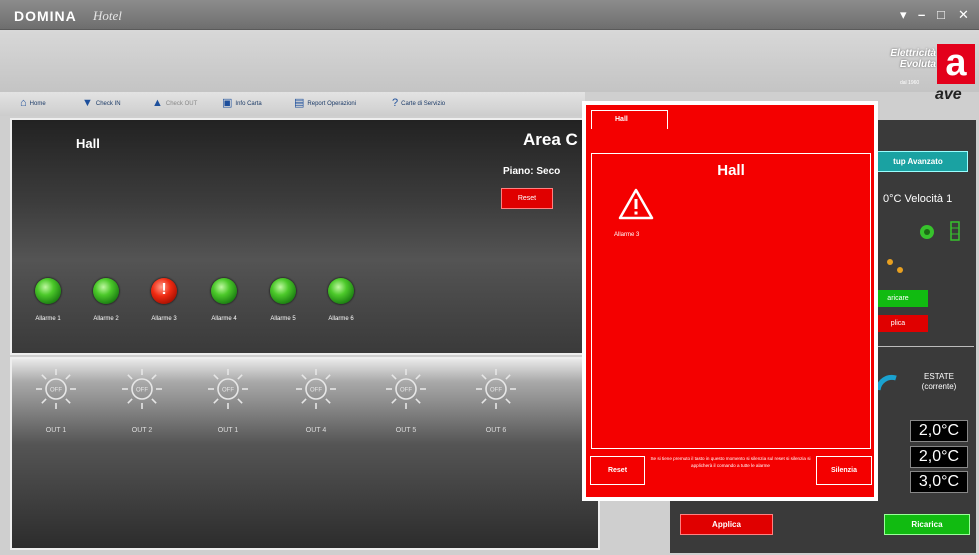 The height and width of the screenshot is (555, 979). I want to click on output-label: OUT 4, so click(316, 430).